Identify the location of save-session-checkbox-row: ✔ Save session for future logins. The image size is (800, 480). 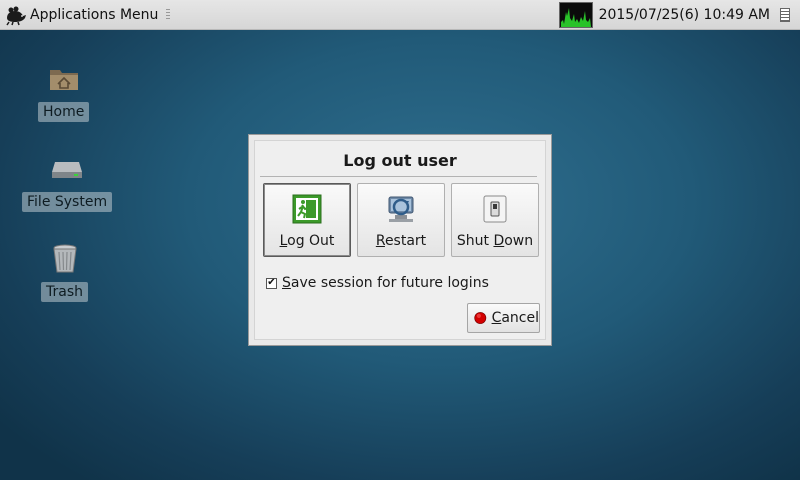
(377, 283).